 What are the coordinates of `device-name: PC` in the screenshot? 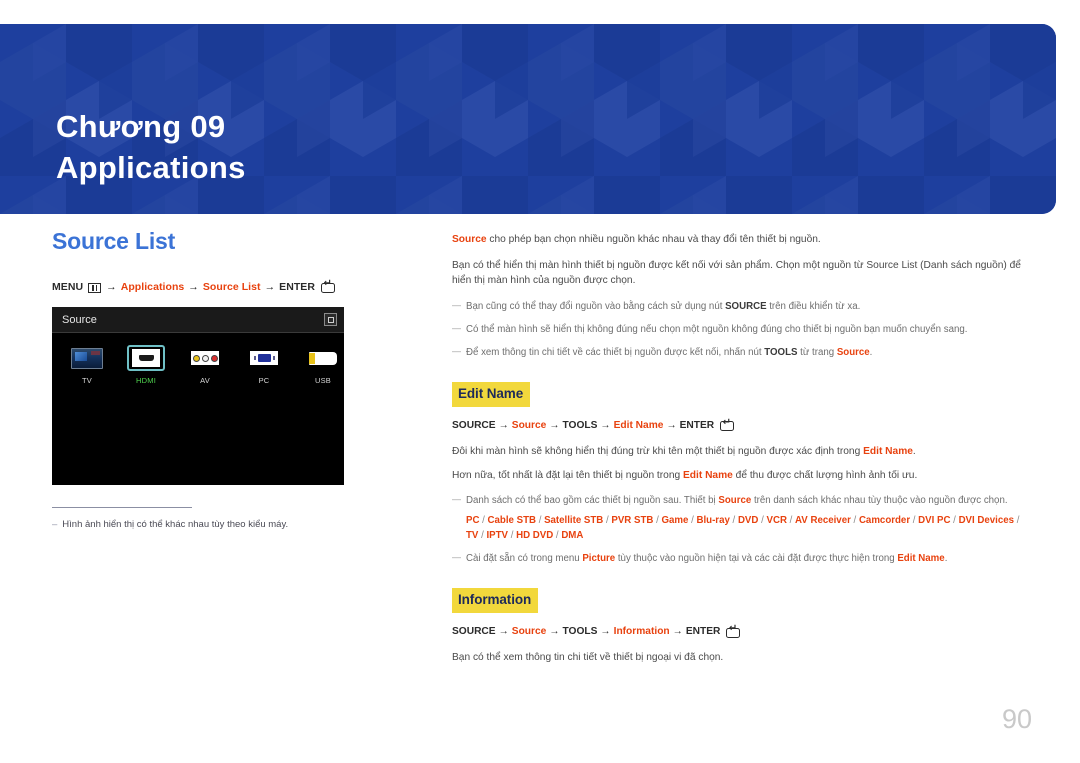 It's located at (473, 520).